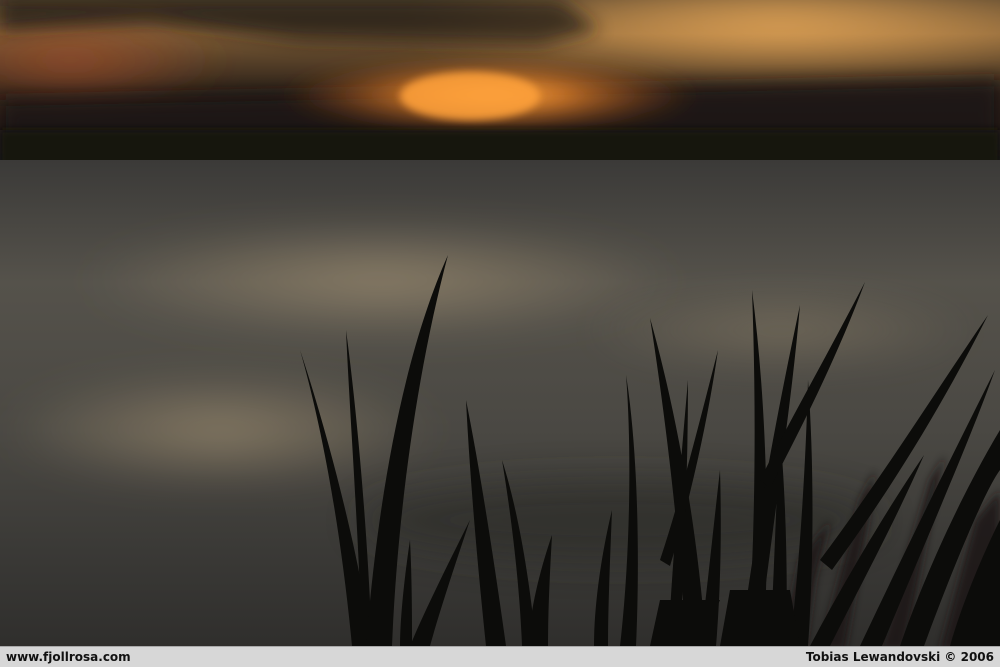 This screenshot has height=667, width=1000. Describe the element at coordinates (220, 430) in the screenshot. I see `water-reflection-low` at that location.